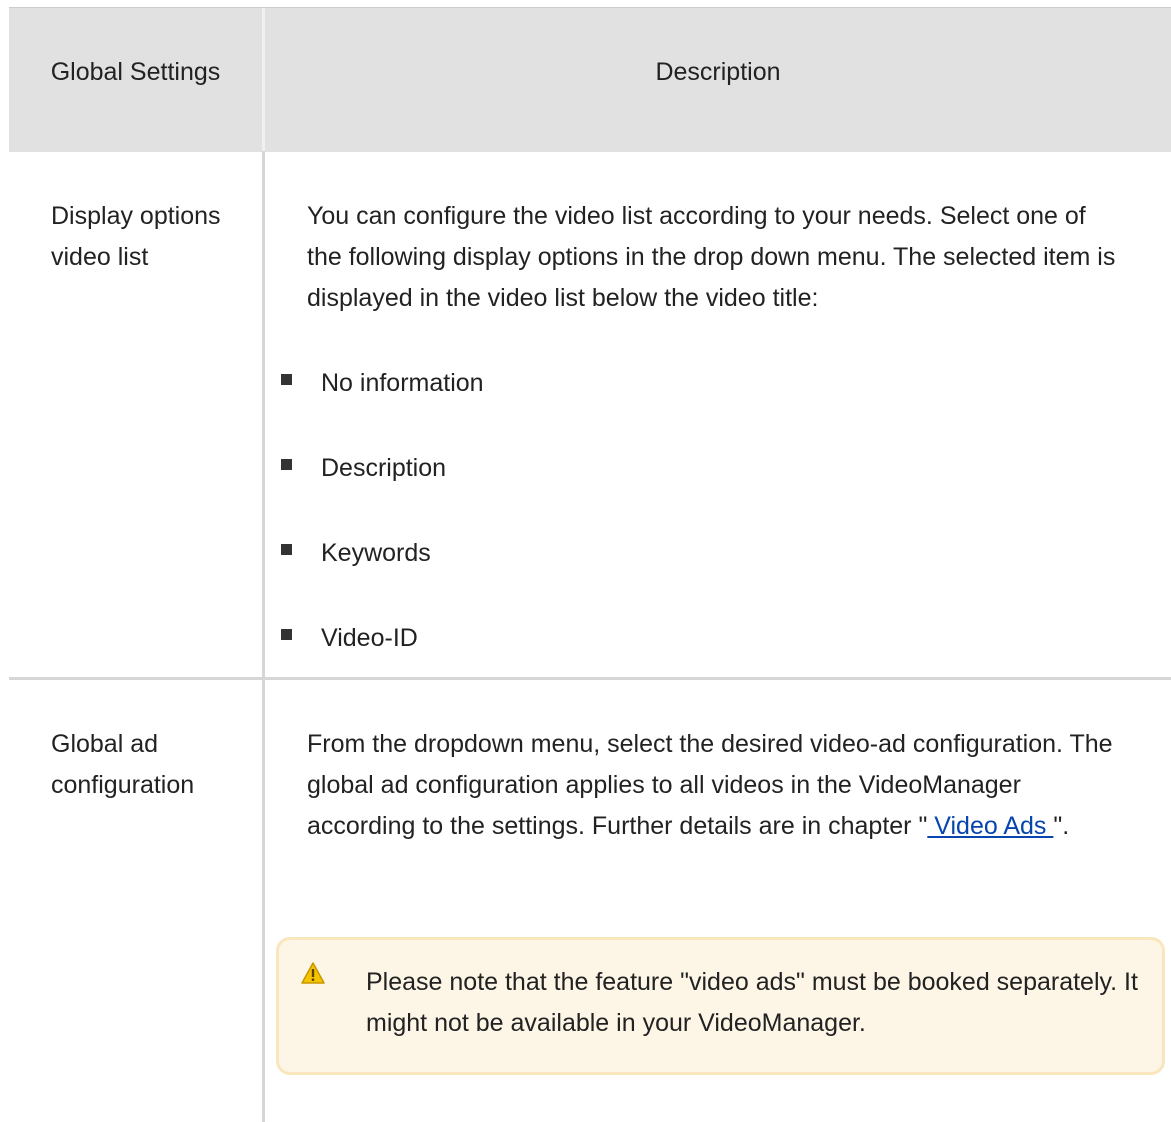 The image size is (1171, 1122). Describe the element at coordinates (135, 72) in the screenshot. I see `header-global-settings: Global Settings` at that location.